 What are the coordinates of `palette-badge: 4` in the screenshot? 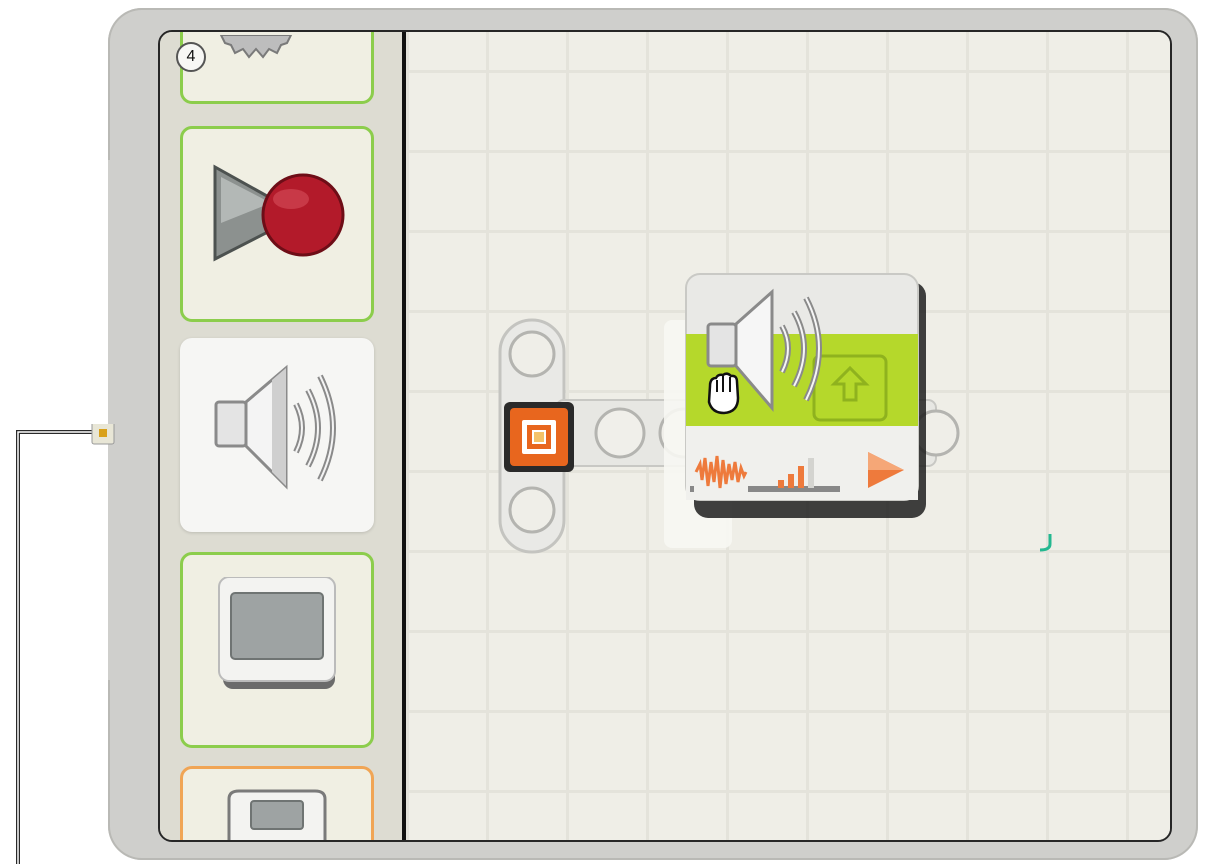 It's located at (191, 57).